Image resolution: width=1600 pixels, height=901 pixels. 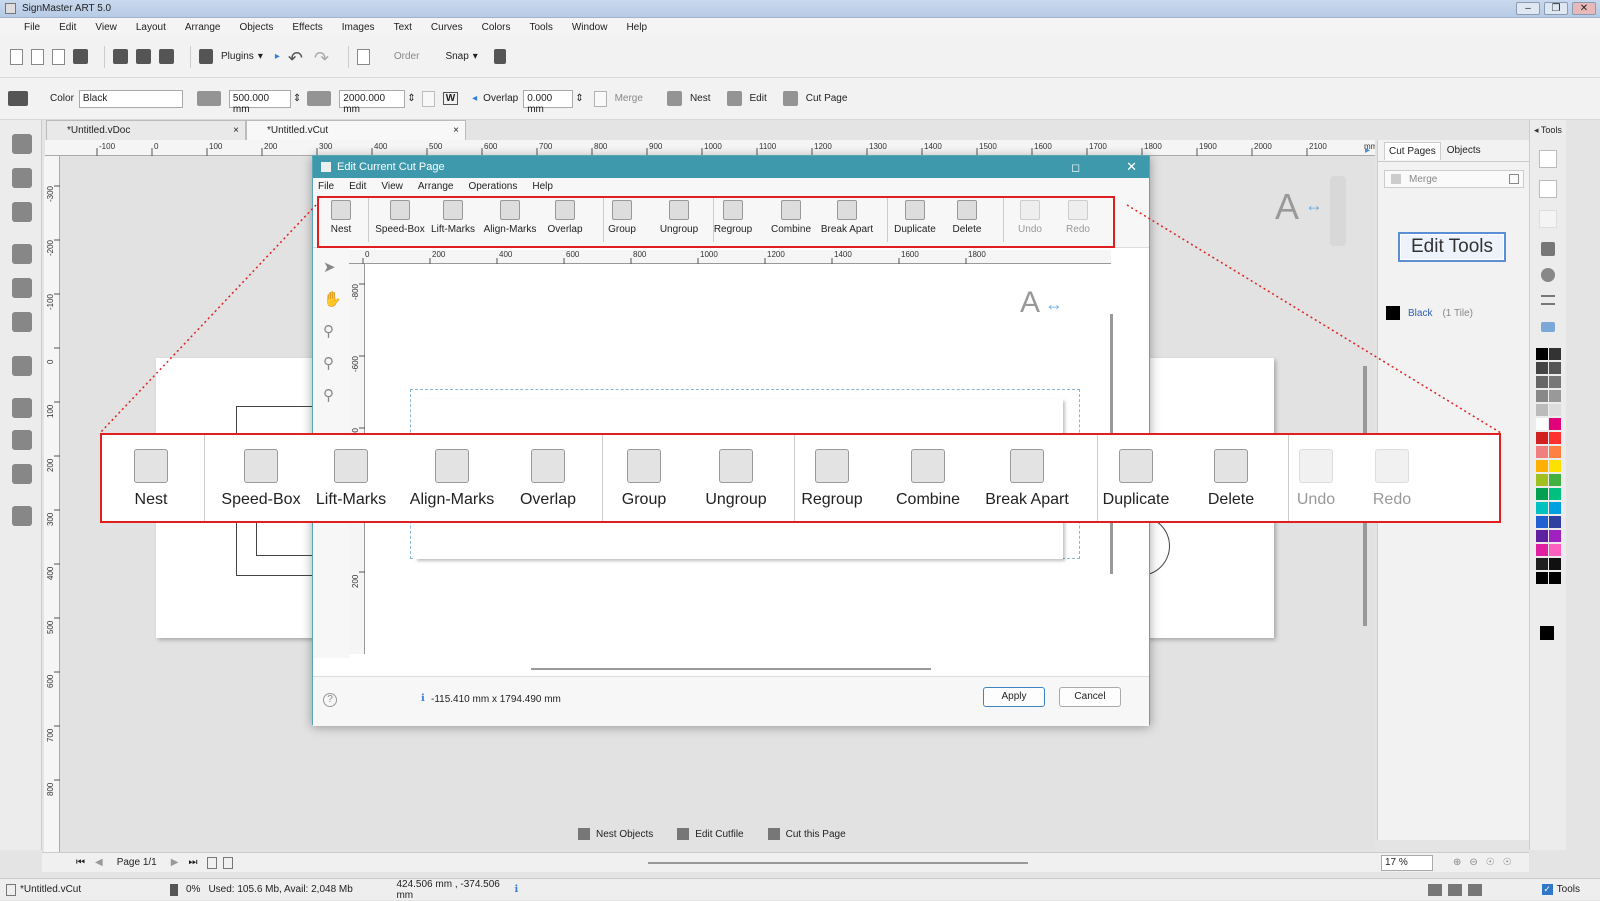 I want to click on zoomed-overlap-button: Overlap, so click(x=548, y=479).